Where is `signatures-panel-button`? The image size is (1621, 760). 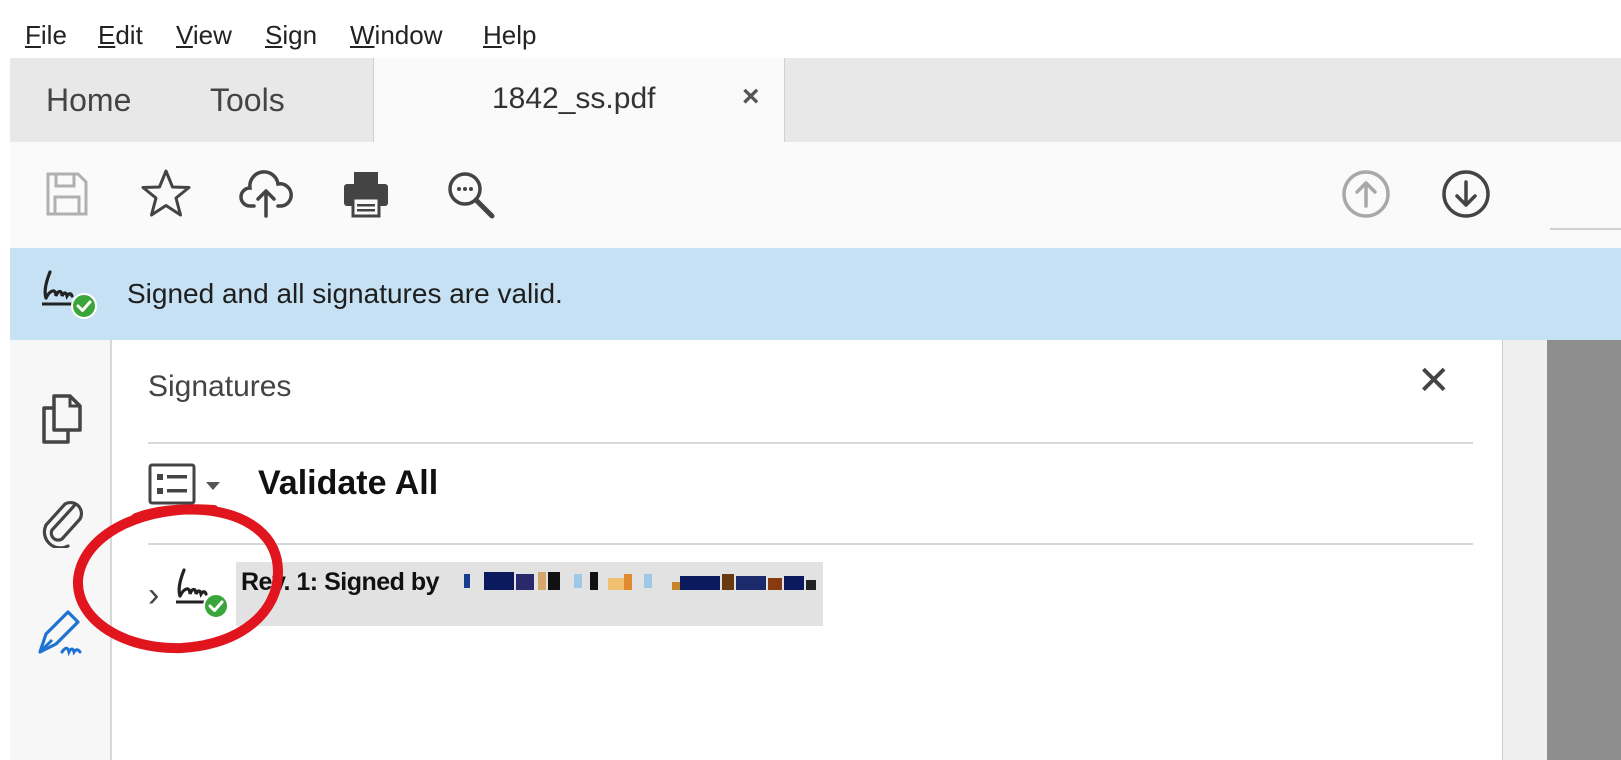 signatures-panel-button is located at coordinates (62, 632).